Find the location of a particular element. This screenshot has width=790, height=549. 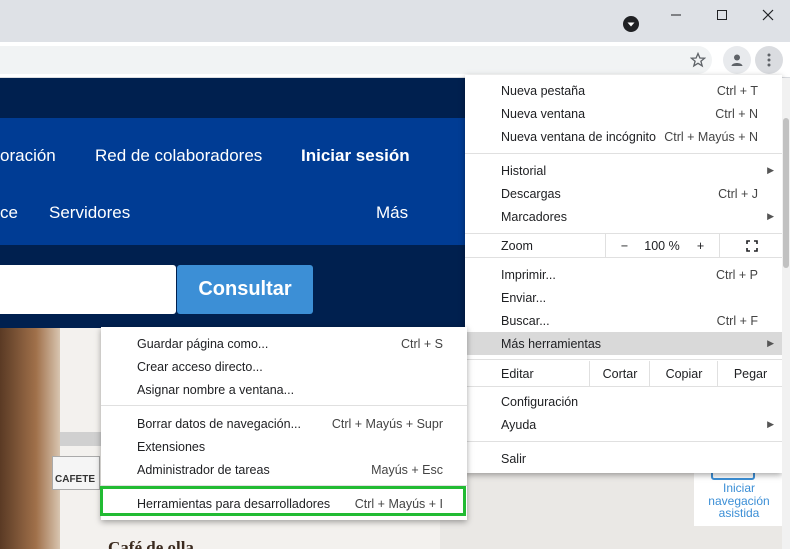

menu-item-help: Ayuda ▶ is located at coordinates (623, 424).